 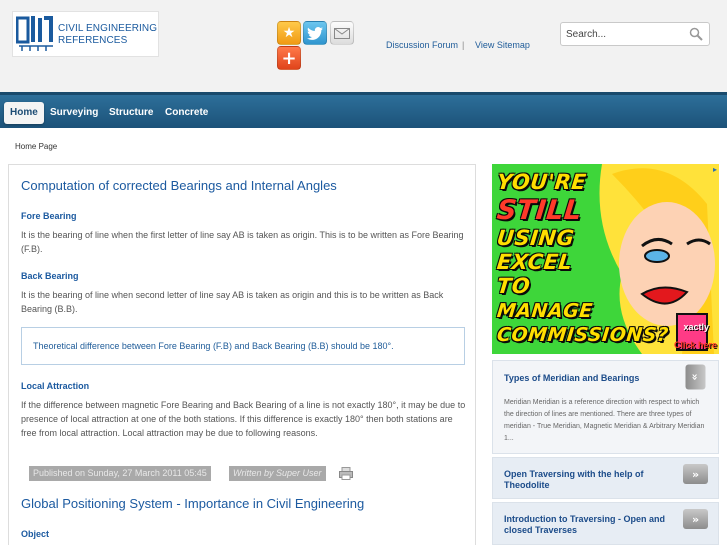 I want to click on twitter-share-button, so click(x=315, y=33).